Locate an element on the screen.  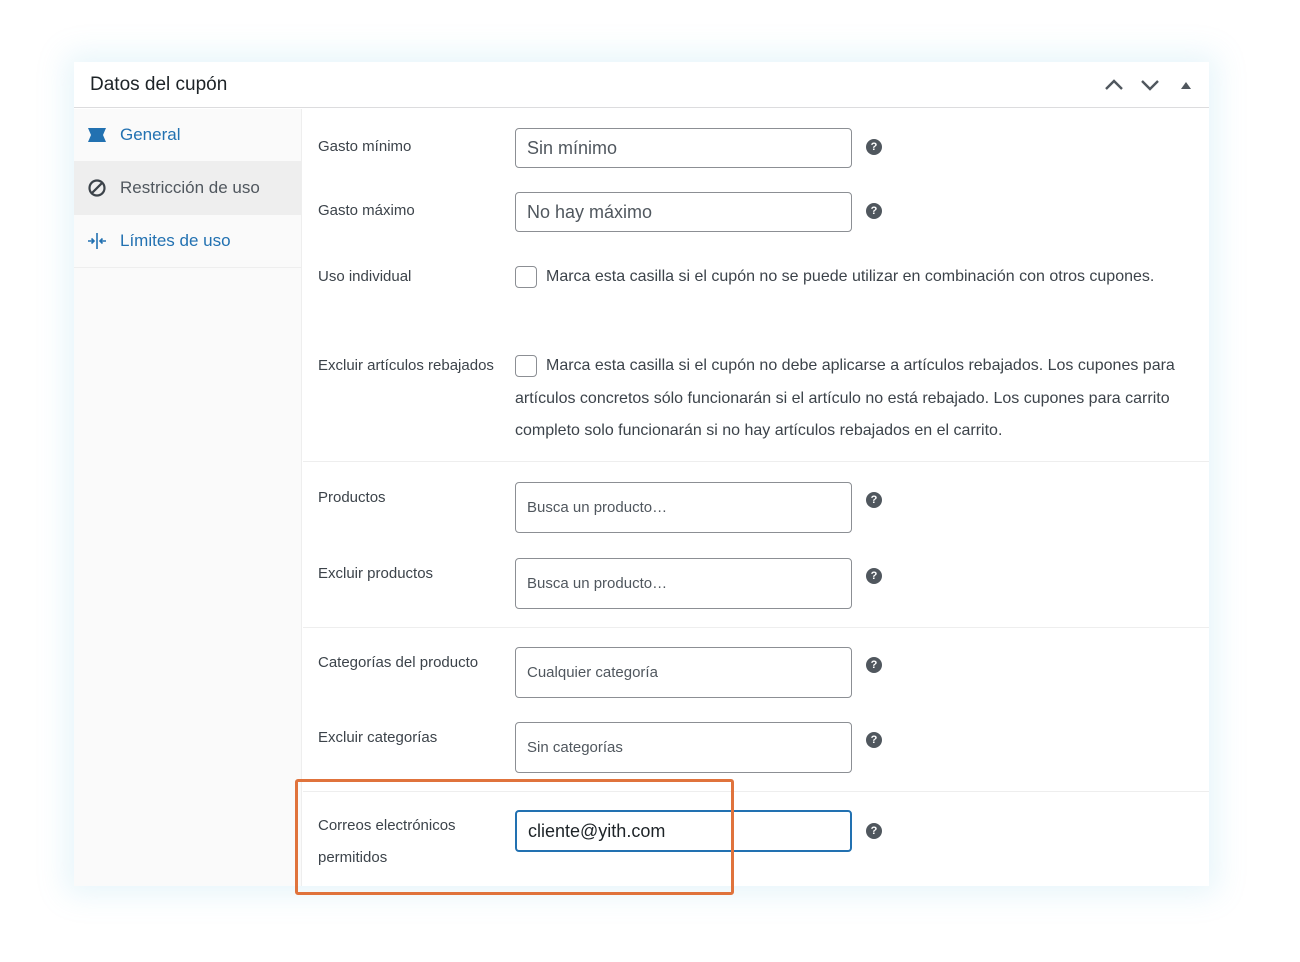
exclude-products-label: Excluir productos is located at coordinates (376, 573).